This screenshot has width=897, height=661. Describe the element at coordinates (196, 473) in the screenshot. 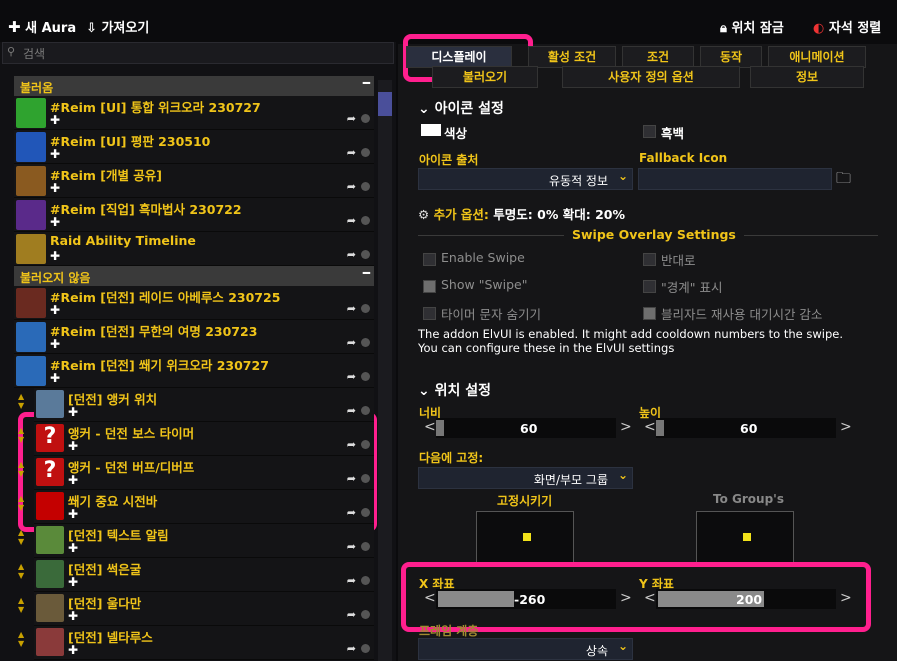

I see `aura-list-item: ? 앵커 - 던전 버프/디버프 ✚ ➦ ▲ ▼` at that location.